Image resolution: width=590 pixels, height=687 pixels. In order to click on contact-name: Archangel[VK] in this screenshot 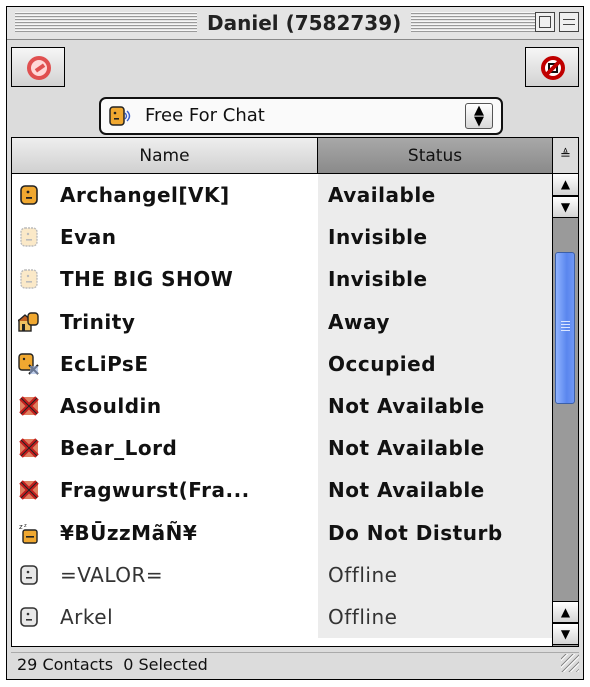, I will do `click(145, 195)`.